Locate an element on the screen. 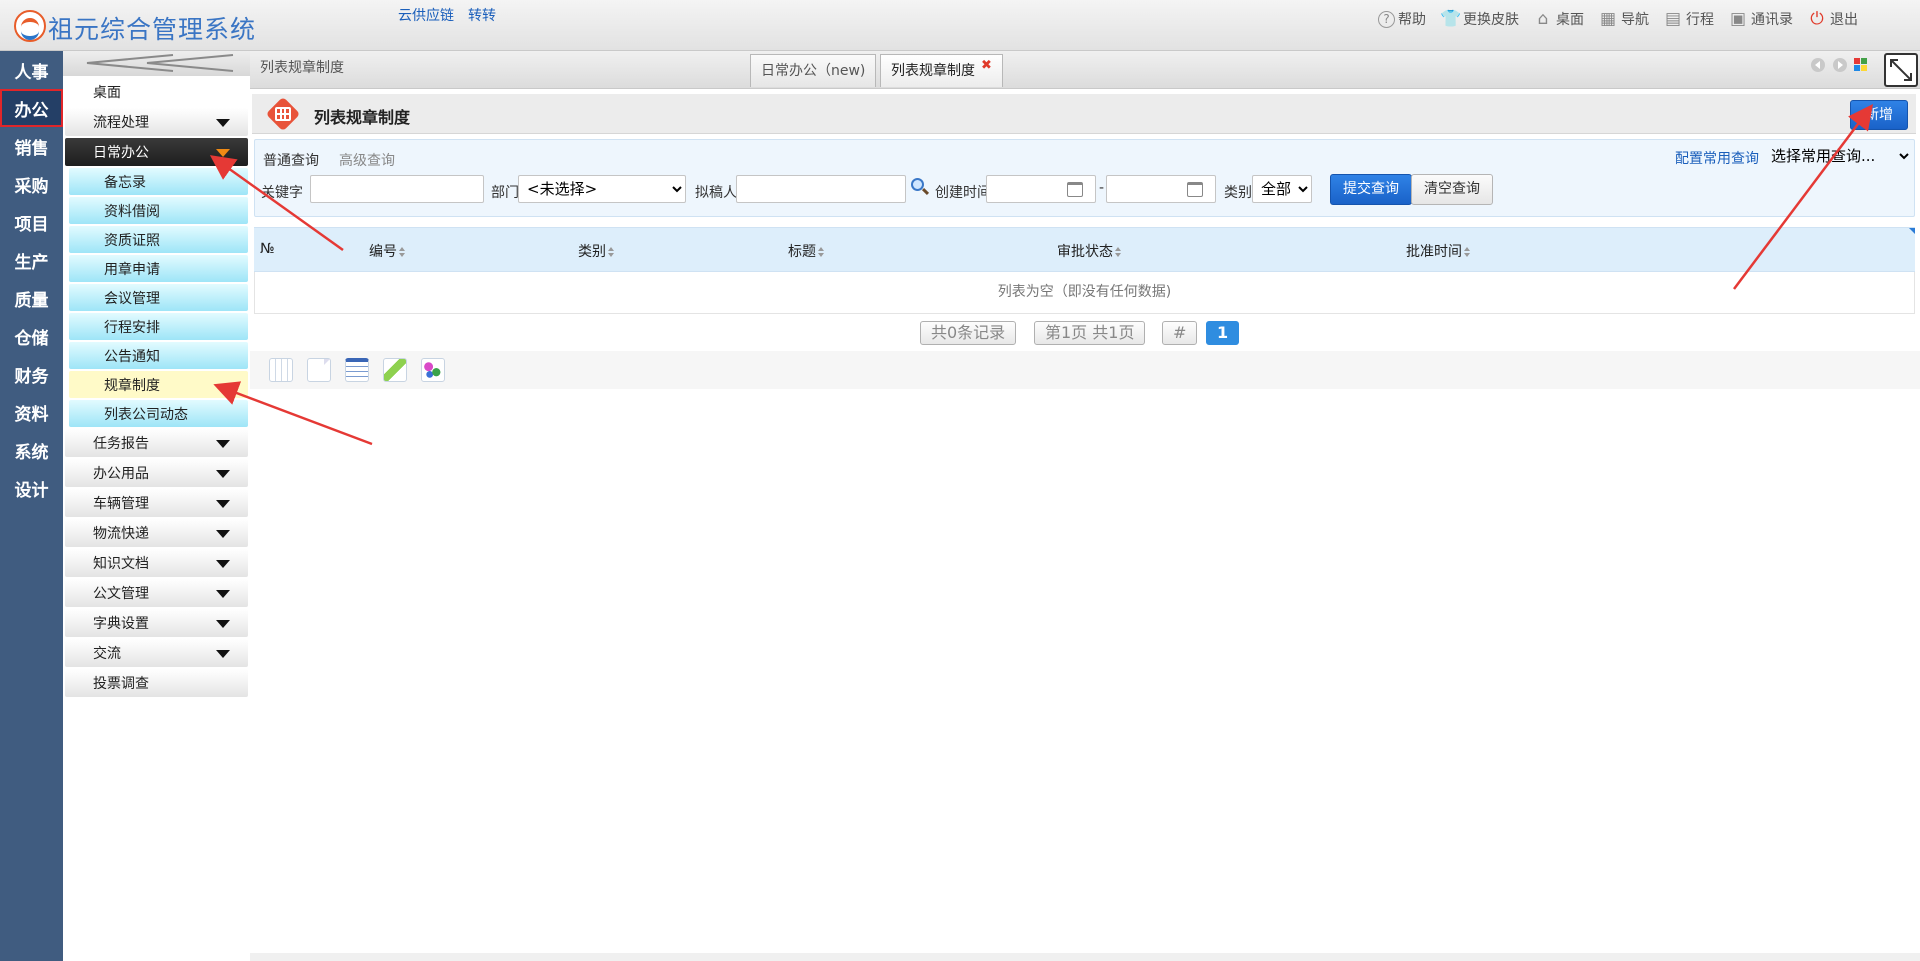  sidebar-item-label: 流程处理 is located at coordinates (121, 123).